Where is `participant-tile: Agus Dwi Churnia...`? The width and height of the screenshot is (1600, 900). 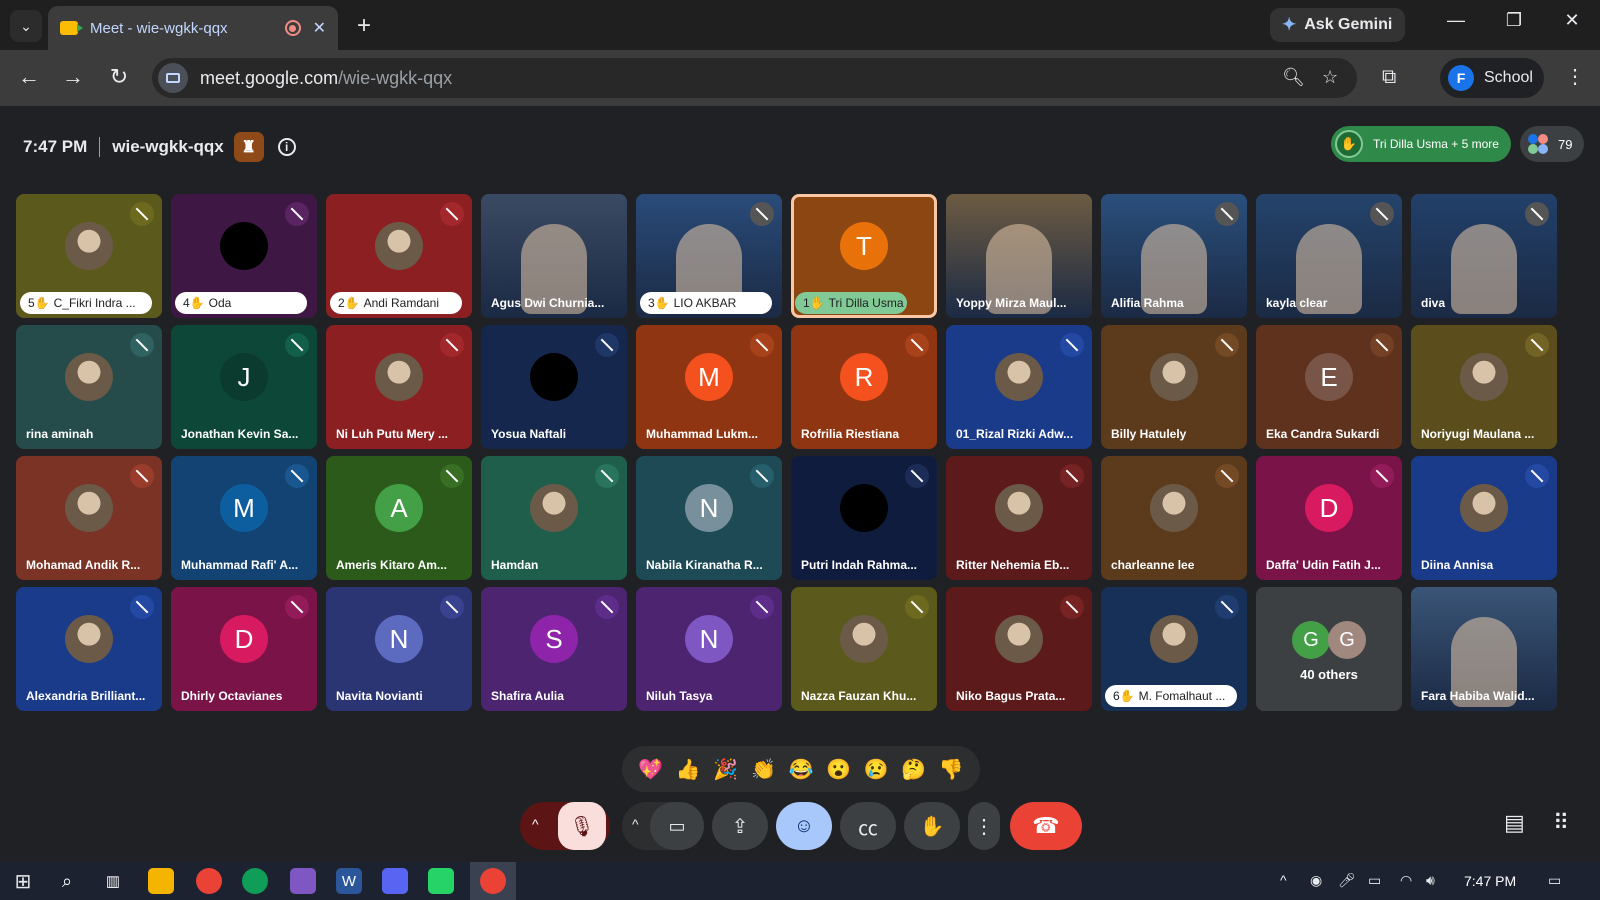 participant-tile: Agus Dwi Churnia... is located at coordinates (554, 256).